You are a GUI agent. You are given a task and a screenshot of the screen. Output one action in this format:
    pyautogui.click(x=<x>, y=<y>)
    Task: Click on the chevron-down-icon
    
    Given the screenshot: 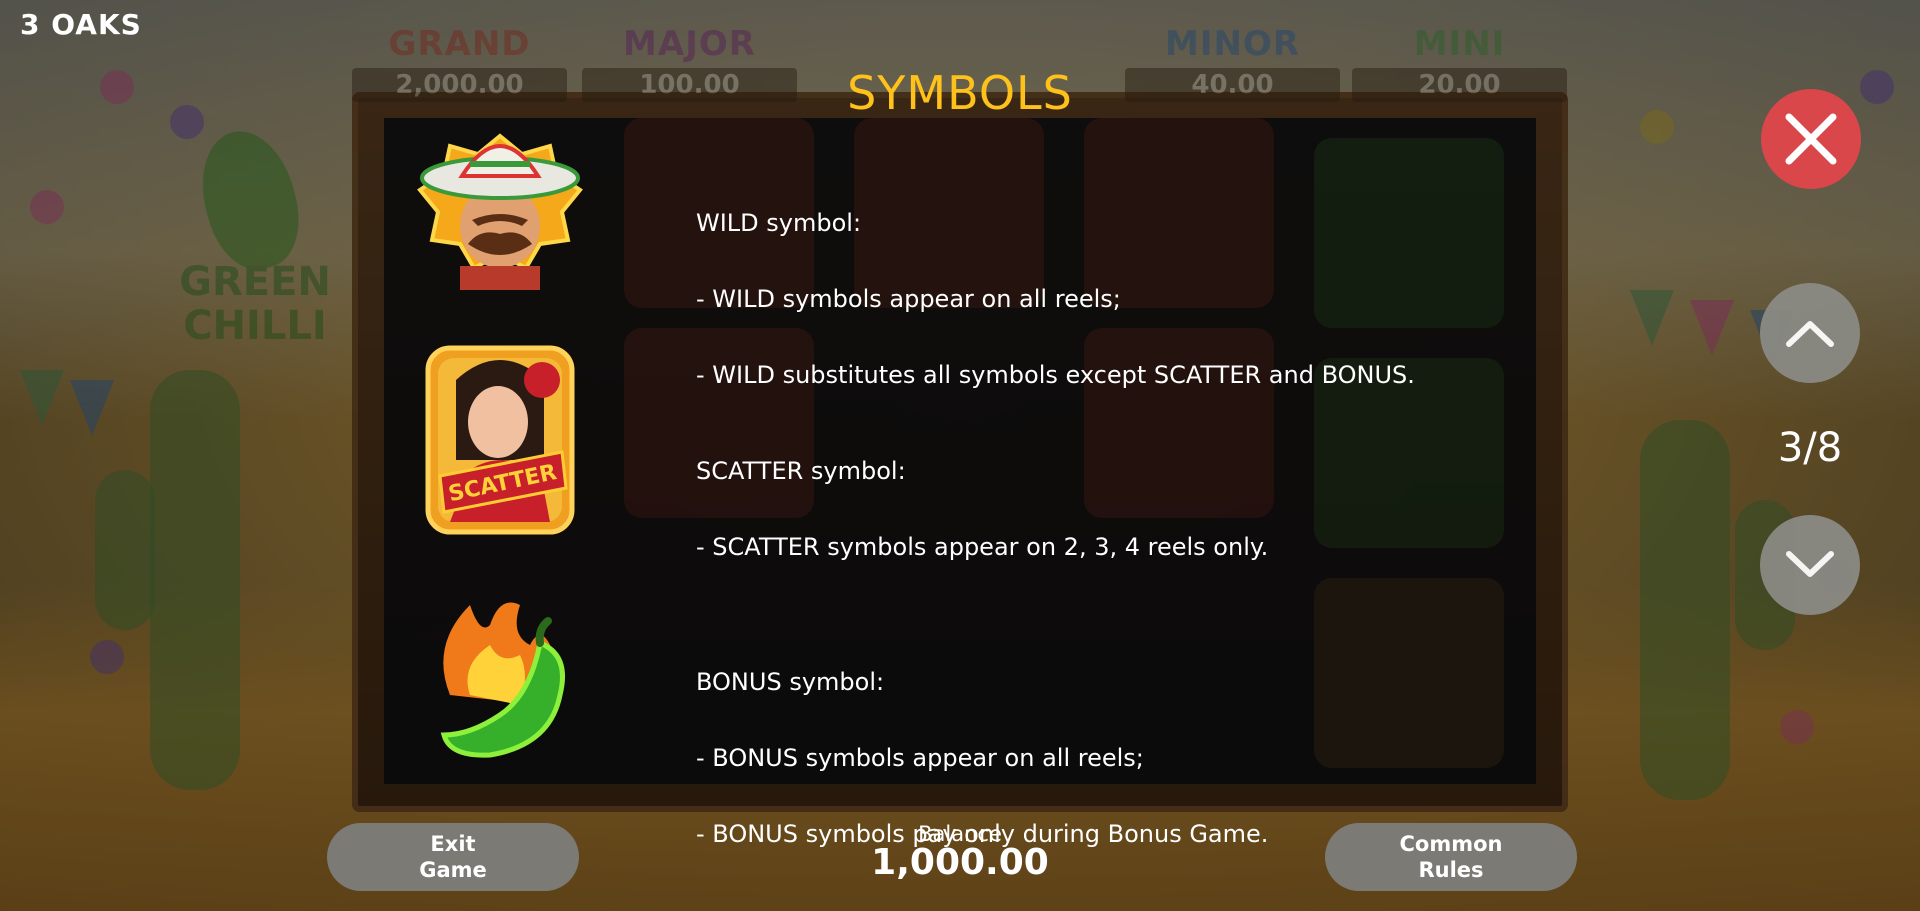 What is the action you would take?
    pyautogui.click(x=1810, y=564)
    